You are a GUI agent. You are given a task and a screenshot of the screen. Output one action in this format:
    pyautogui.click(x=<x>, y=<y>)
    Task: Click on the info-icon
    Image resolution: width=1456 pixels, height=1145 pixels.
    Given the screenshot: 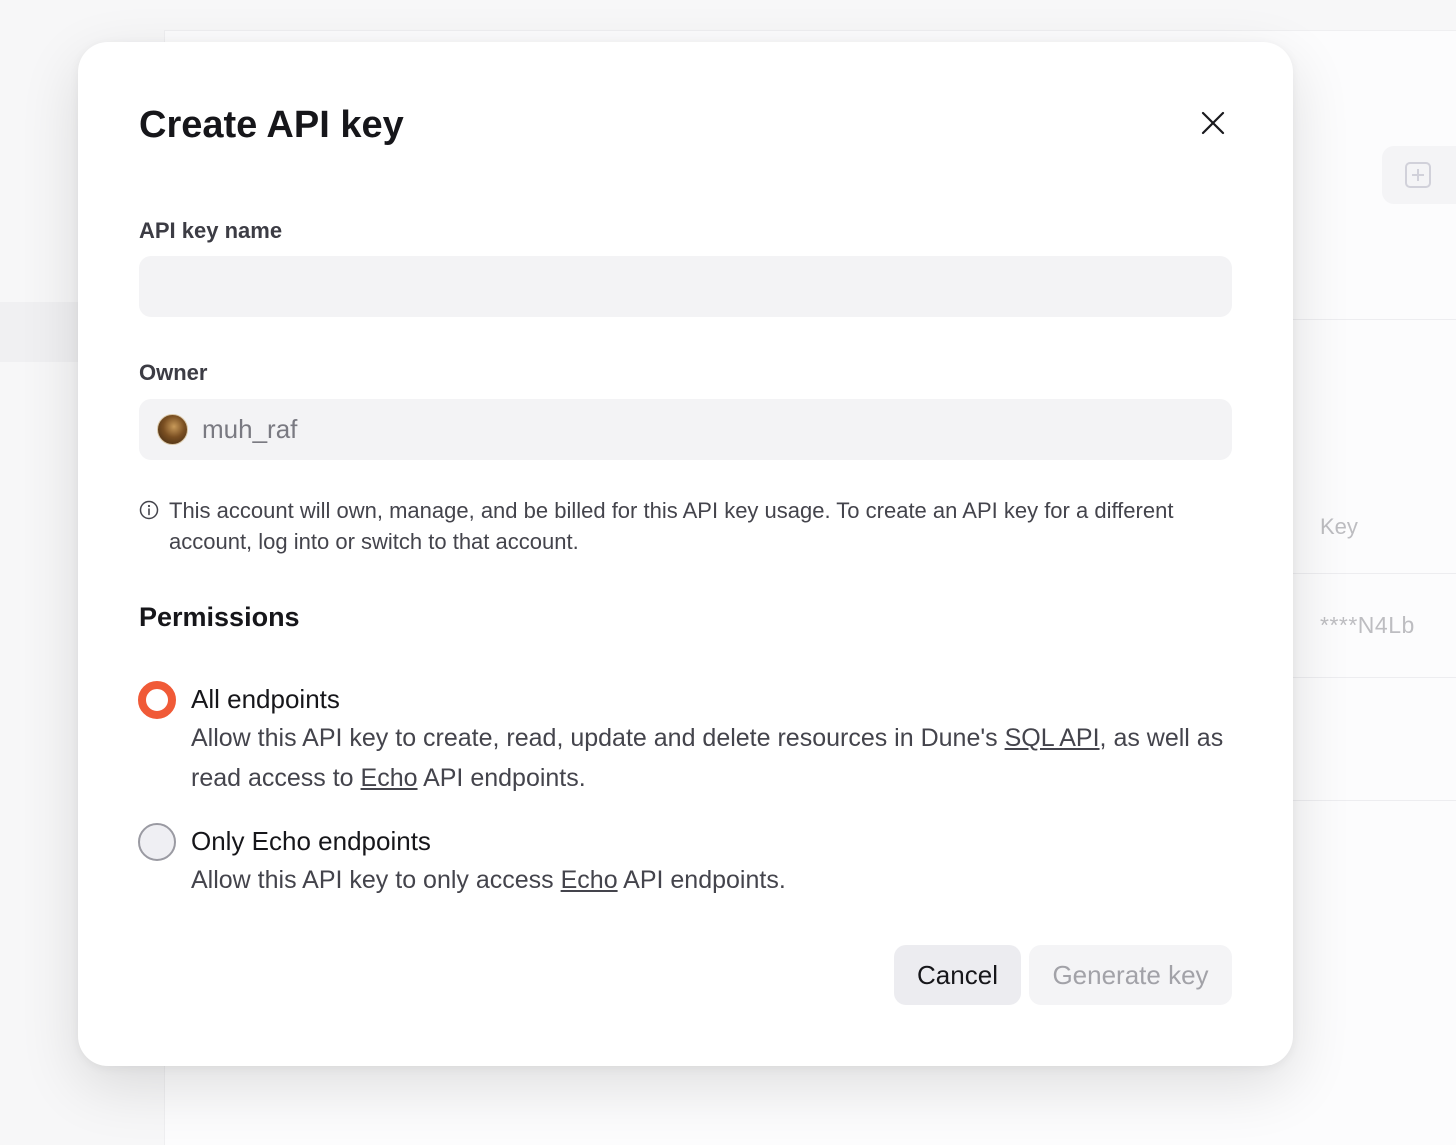 What is the action you would take?
    pyautogui.click(x=149, y=510)
    